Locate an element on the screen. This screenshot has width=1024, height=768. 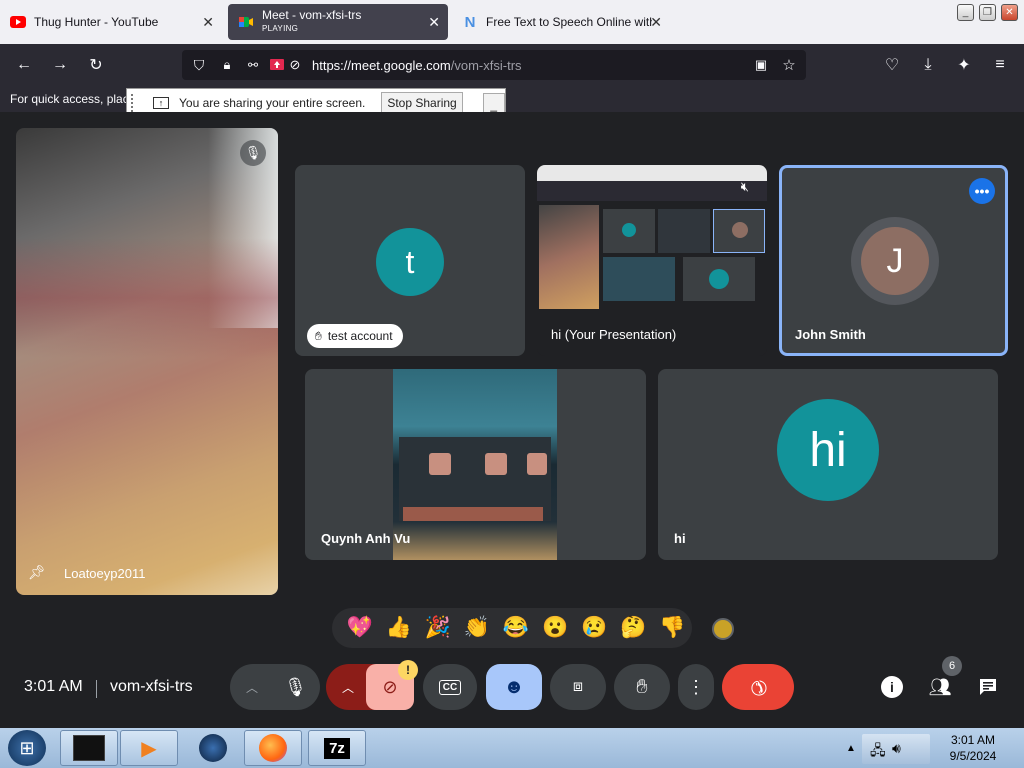
presentation-tile: 🔇︎ hi (Your Presentation) is located at coordinates (652, 260).